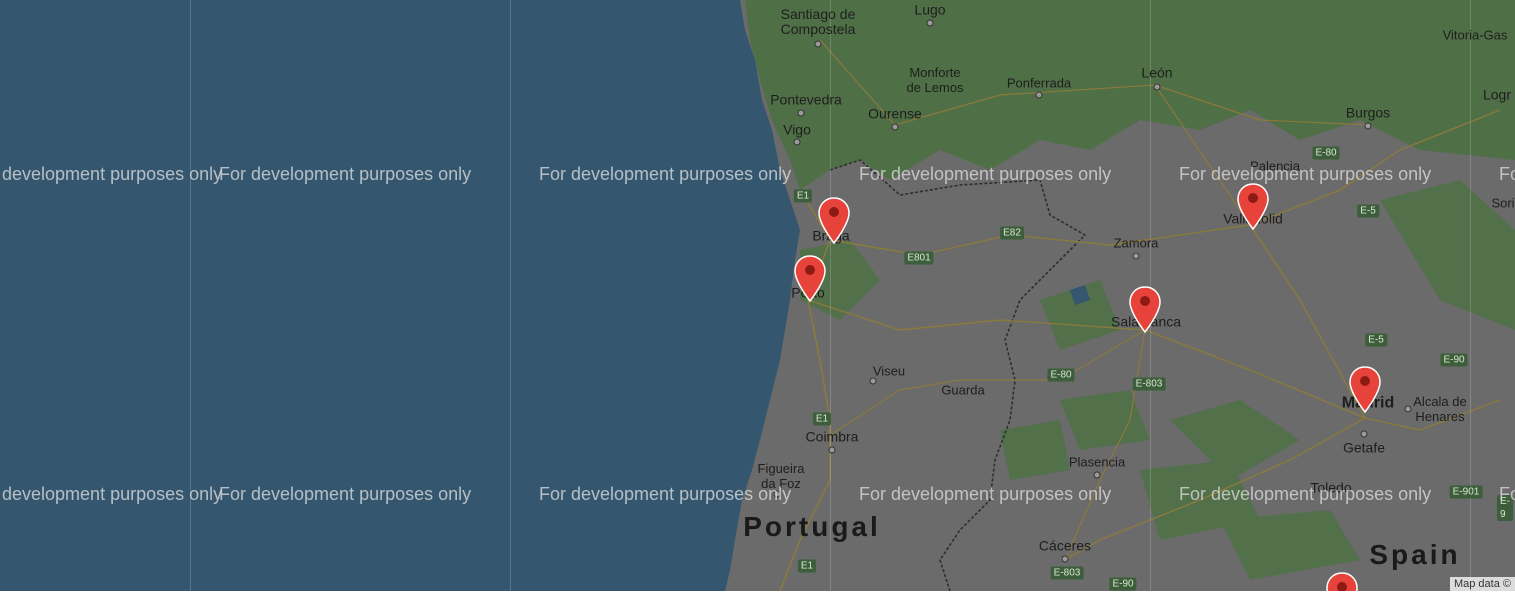  What do you see at coordinates (1482, 584) in the screenshot?
I see `map-attribution: Map data ©` at bounding box center [1482, 584].